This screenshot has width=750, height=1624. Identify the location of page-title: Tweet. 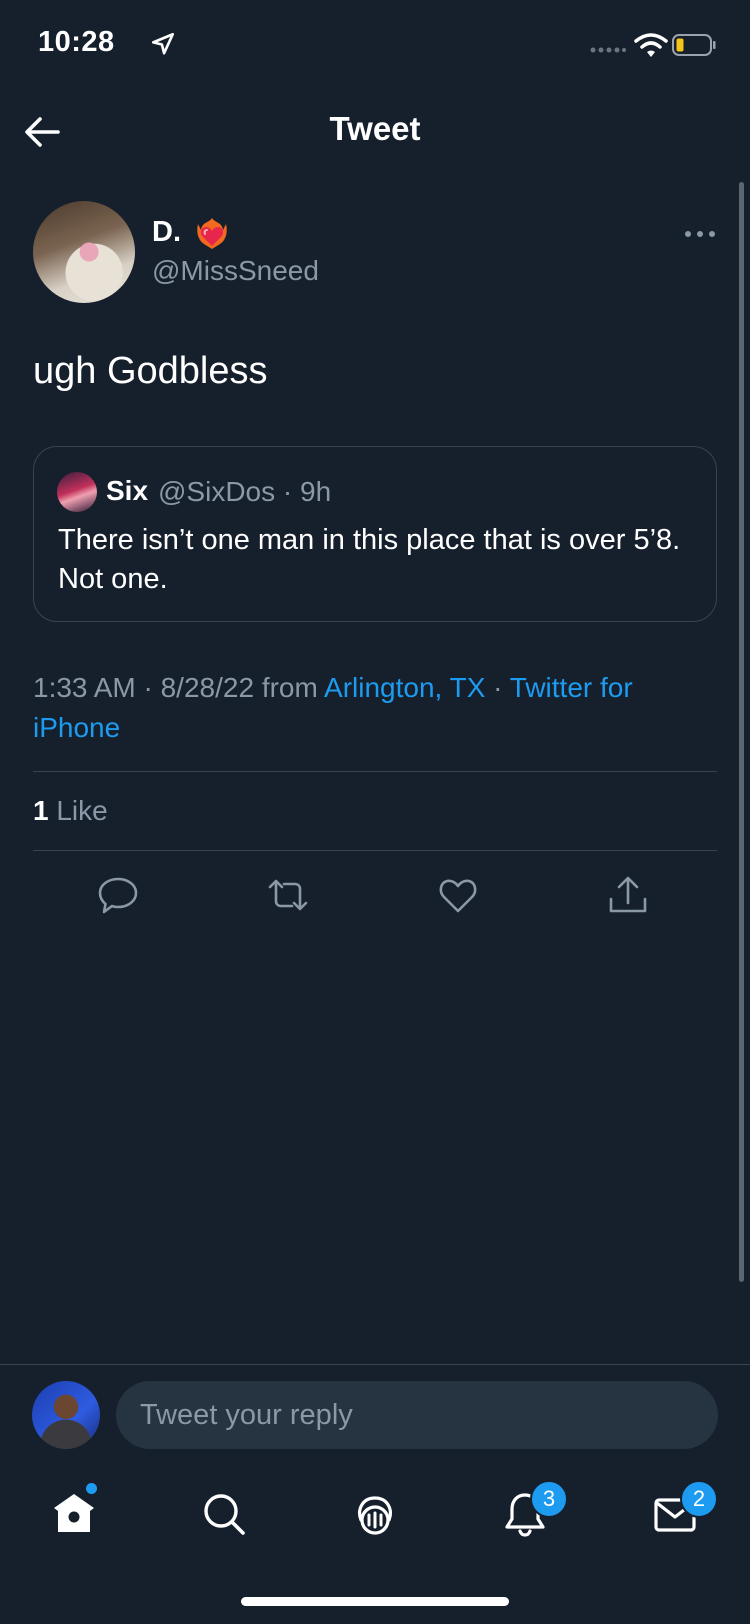
(375, 128).